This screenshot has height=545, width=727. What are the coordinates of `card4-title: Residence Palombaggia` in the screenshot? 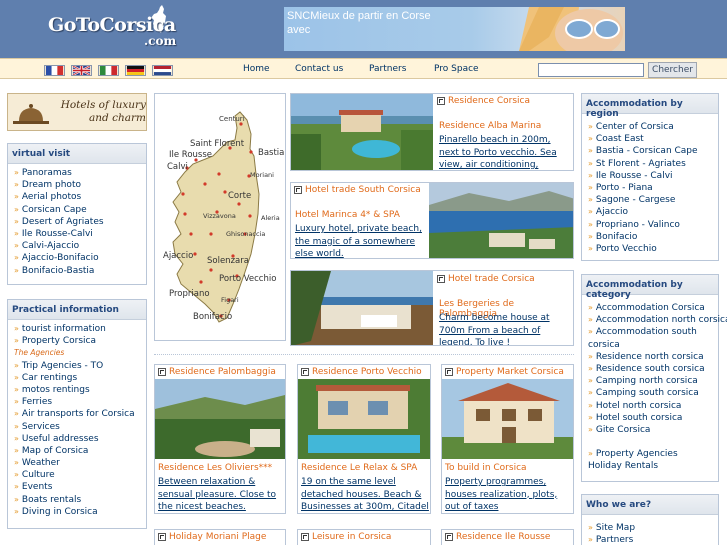 It's located at (217, 372).